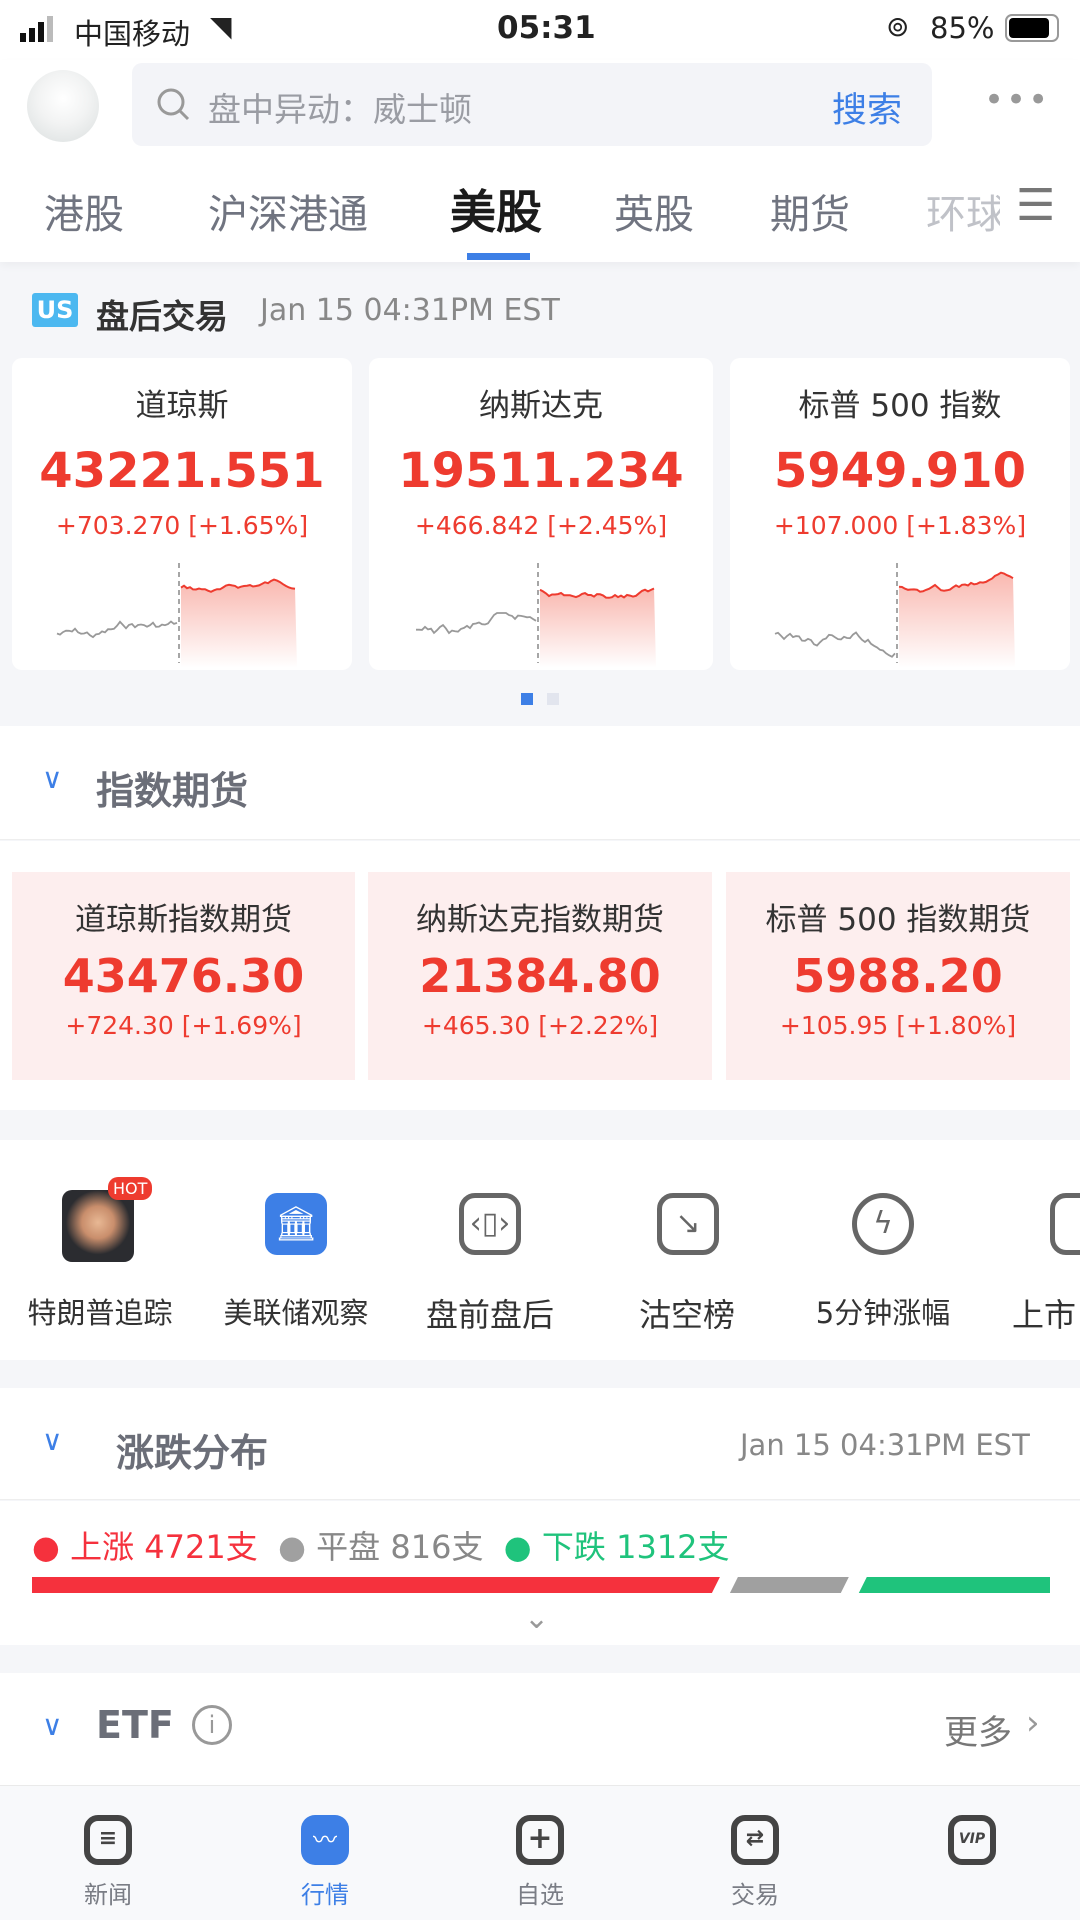 The width and height of the screenshot is (1080, 1920). What do you see at coordinates (688, 1224) in the screenshot?
I see `short-chart-icon: ↘` at bounding box center [688, 1224].